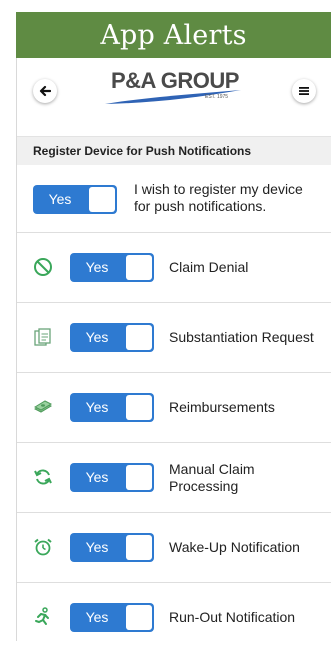 This screenshot has height=652, width=331. I want to click on menu-icon, so click(304, 91).